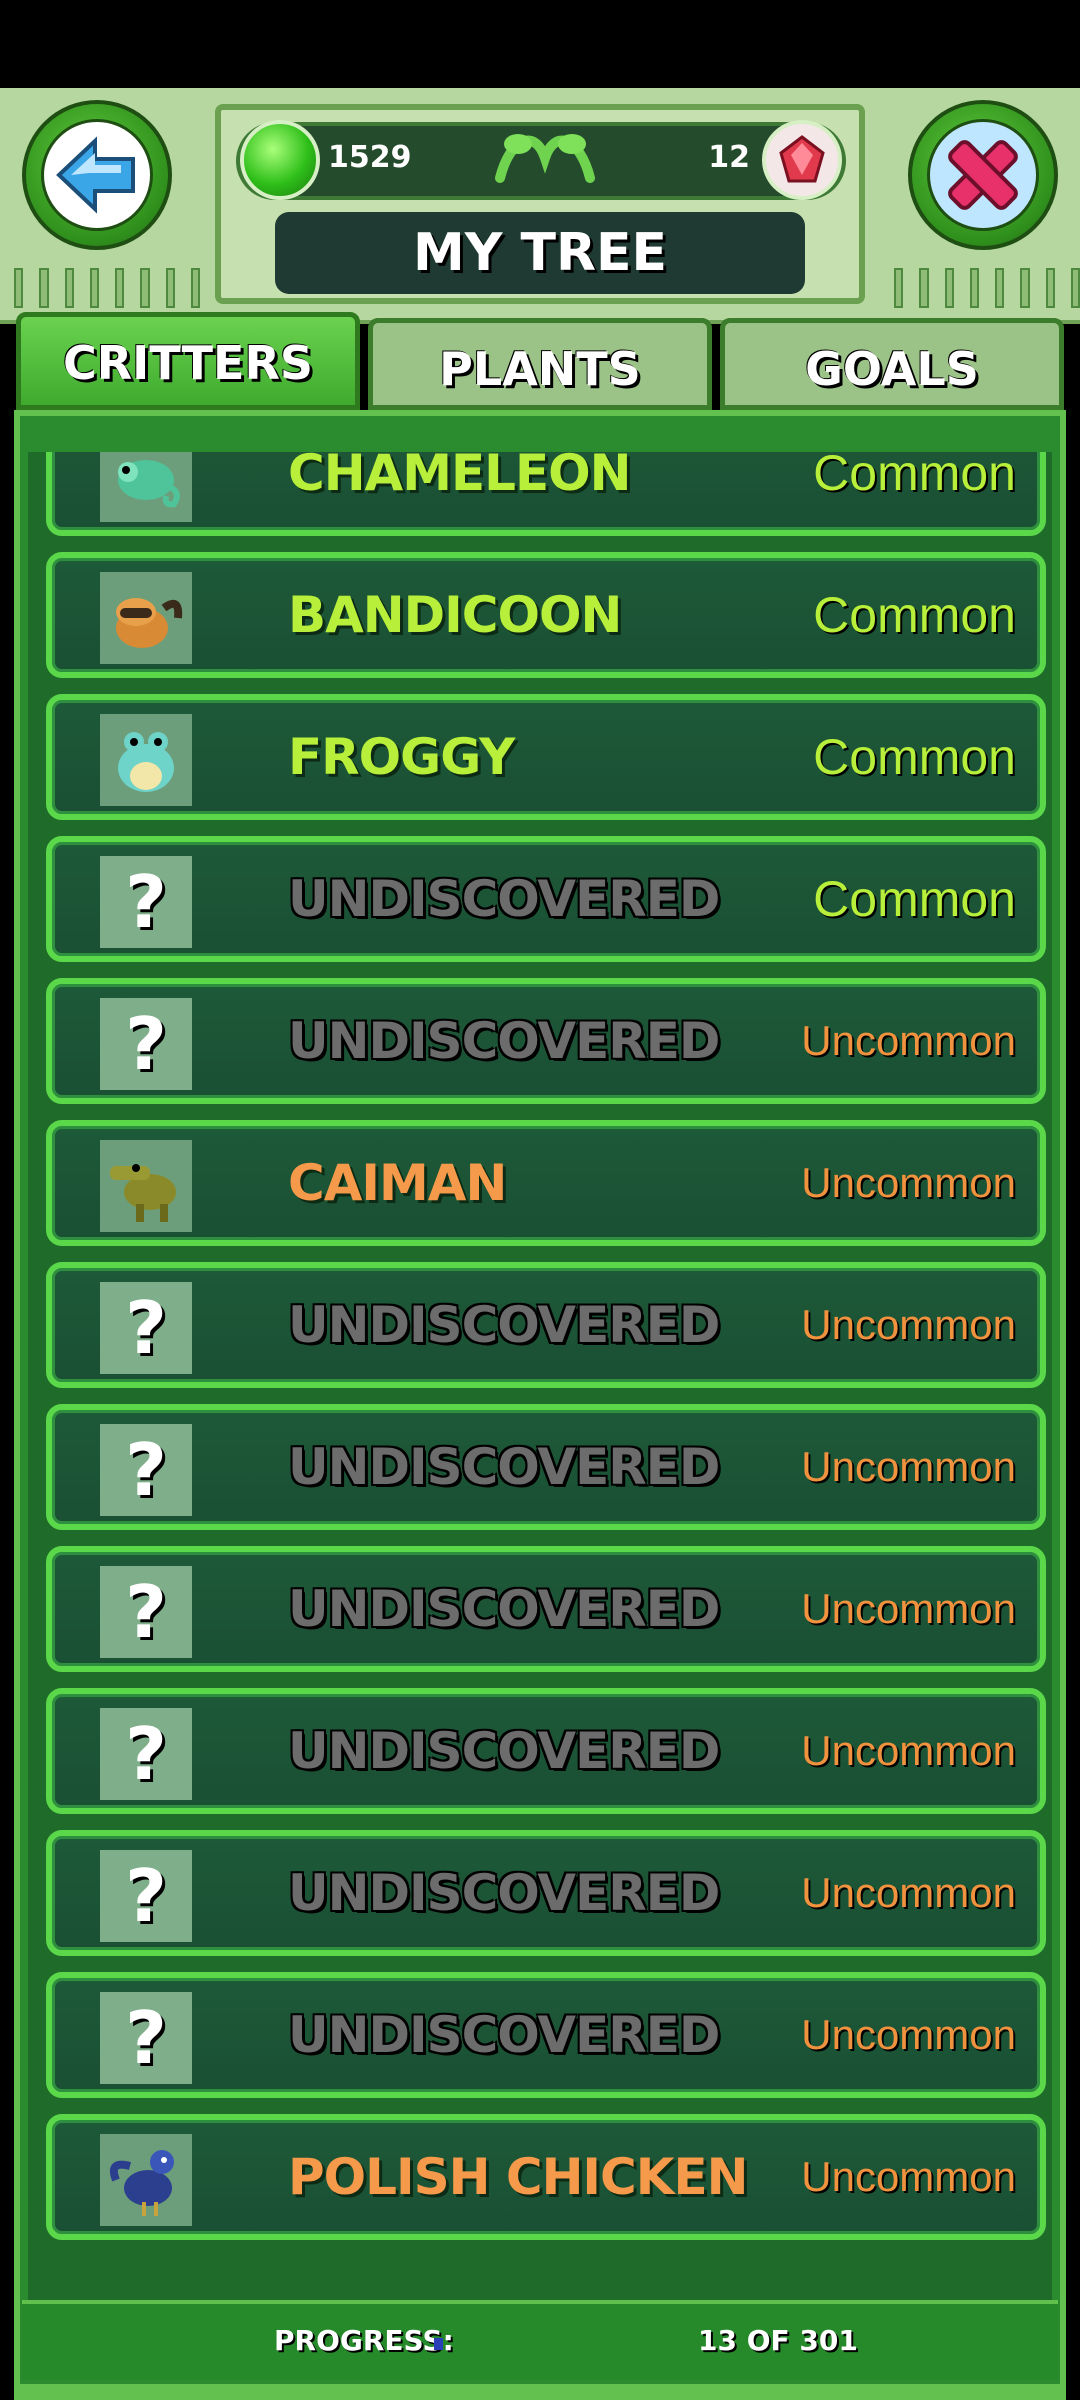 The image size is (1080, 2400). Describe the element at coordinates (778, 2340) in the screenshot. I see `progress-count: 13 OF 301` at that location.